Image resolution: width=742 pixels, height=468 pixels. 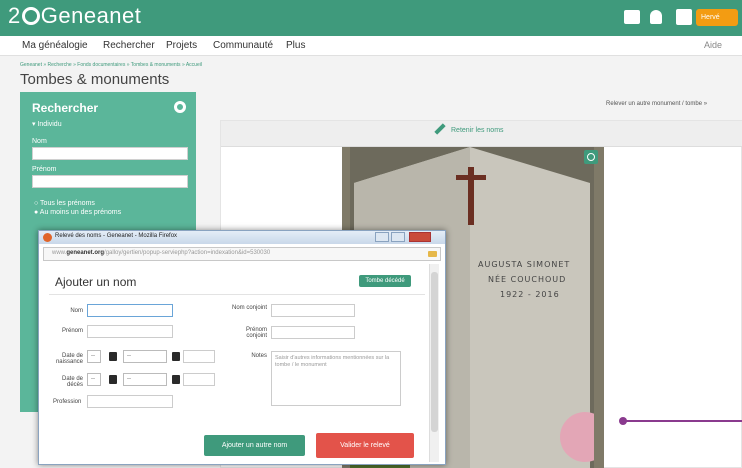 I want to click on popup-divider, so click(x=237, y=294).